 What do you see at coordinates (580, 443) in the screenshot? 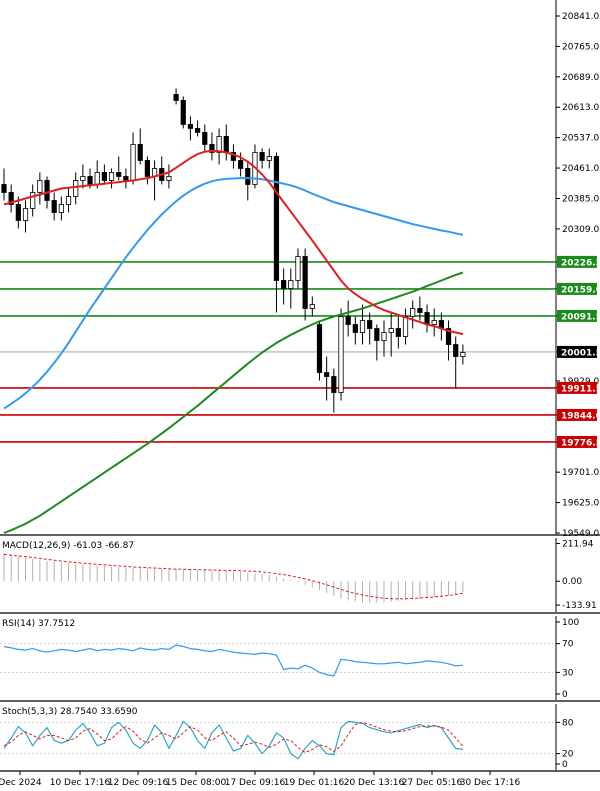
I see `support-level-tag-label: 19776.5` at bounding box center [580, 443].